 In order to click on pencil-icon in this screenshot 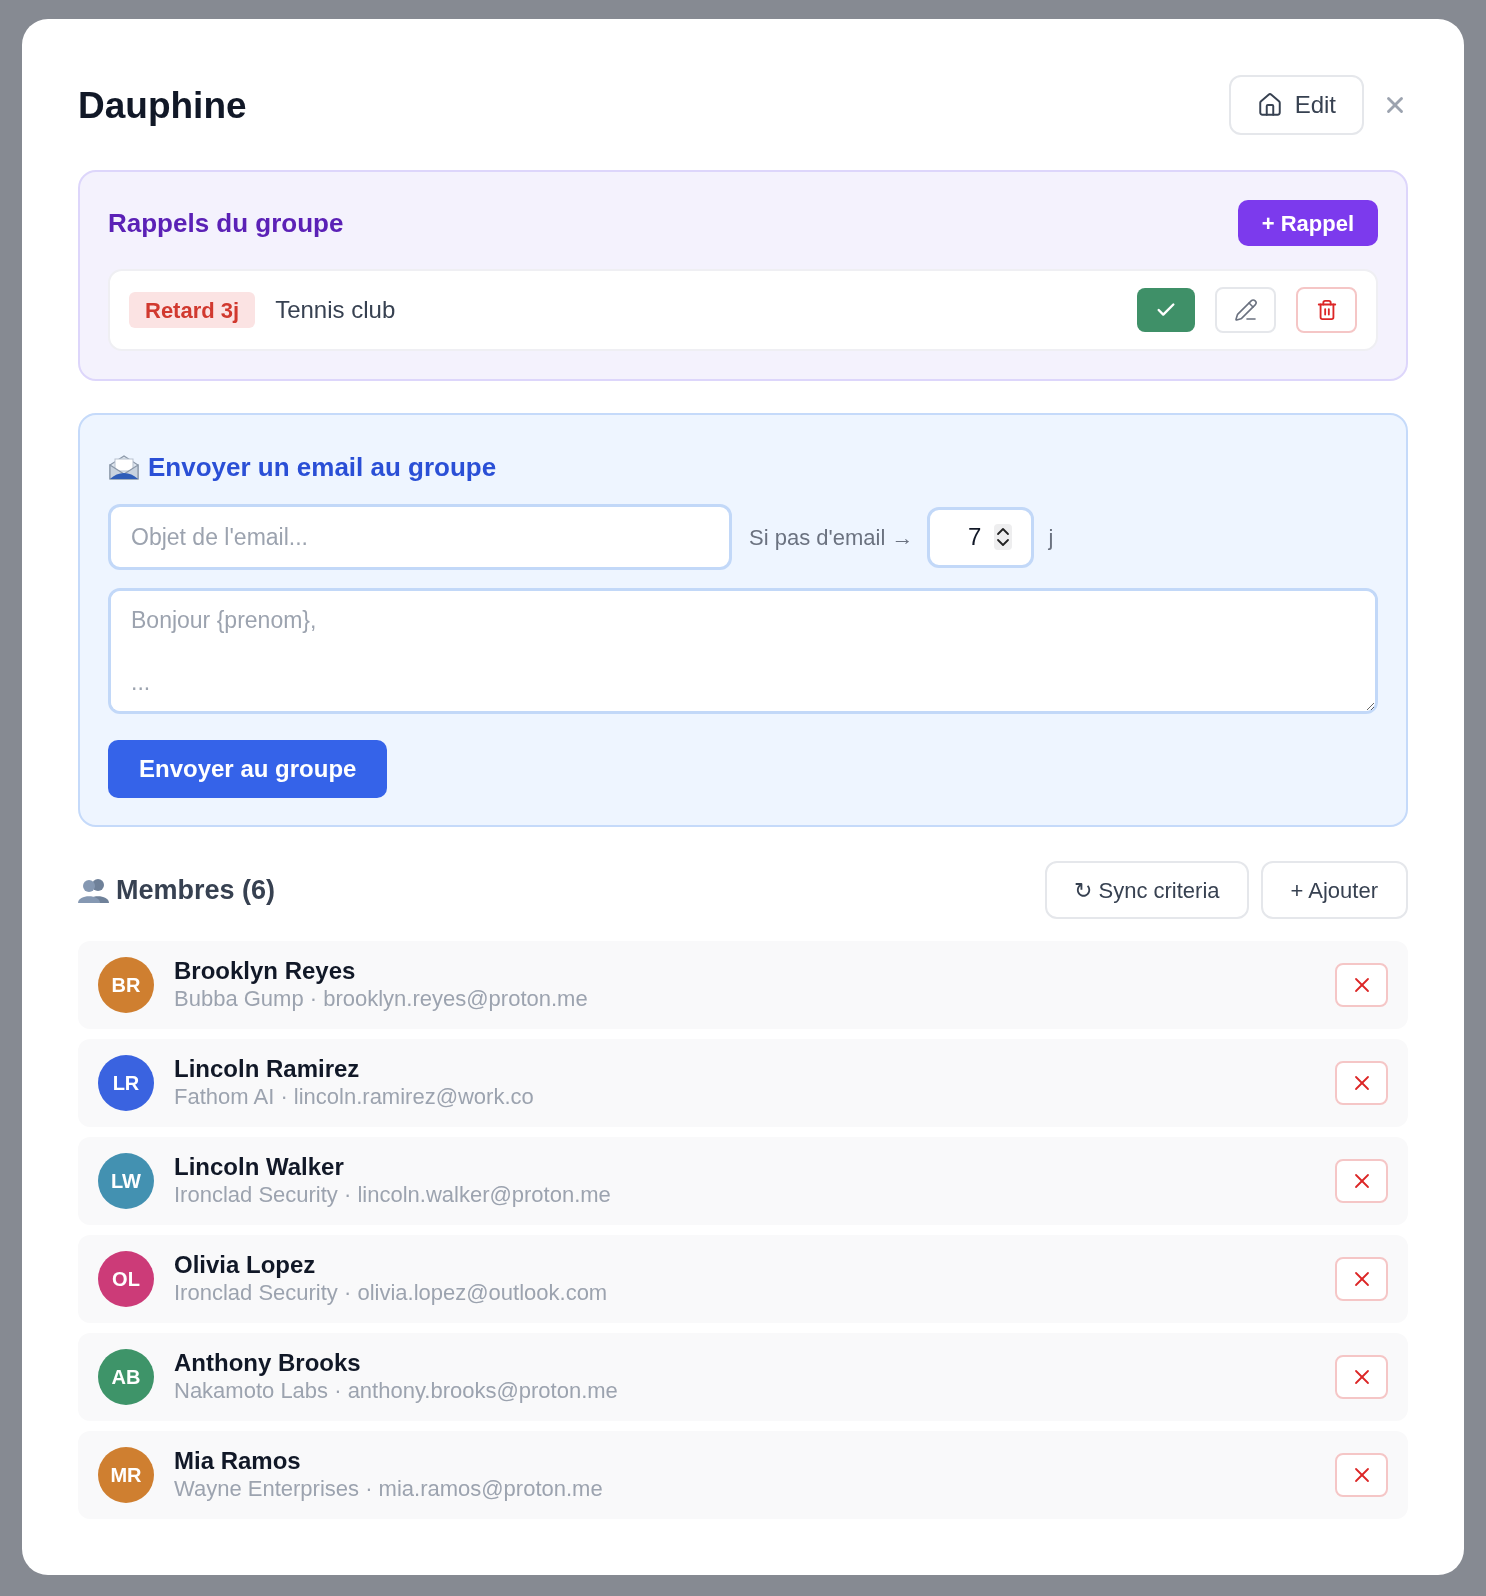, I will do `click(1245, 310)`.